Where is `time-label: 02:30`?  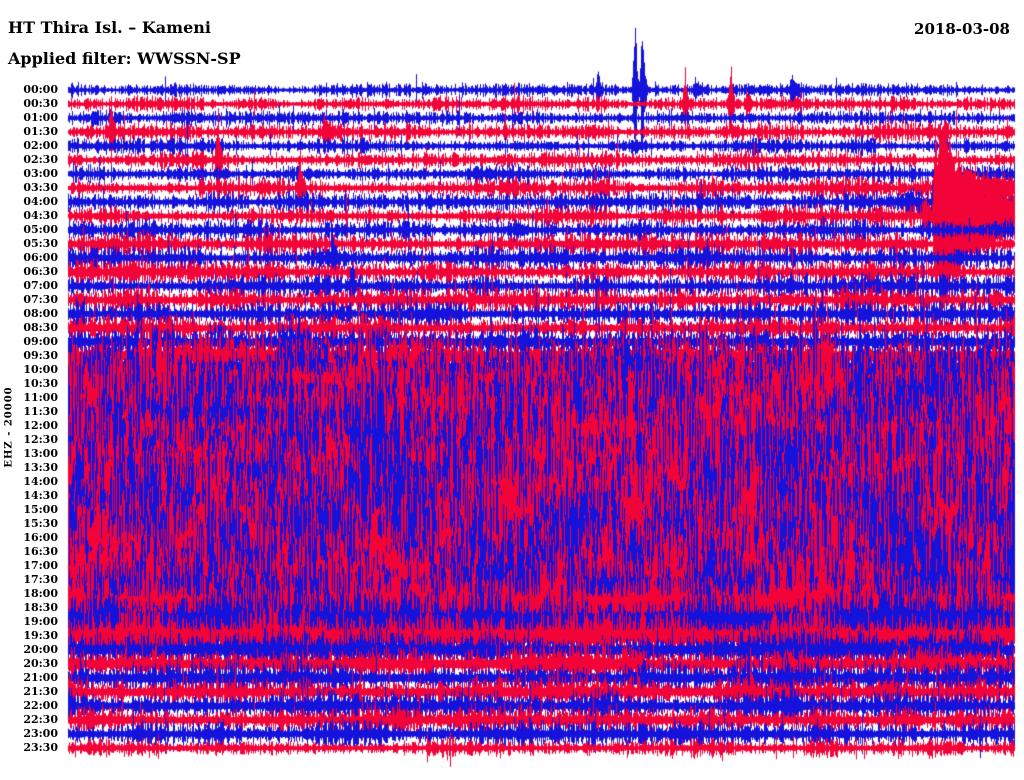
time-label: 02:30 is located at coordinates (40, 159).